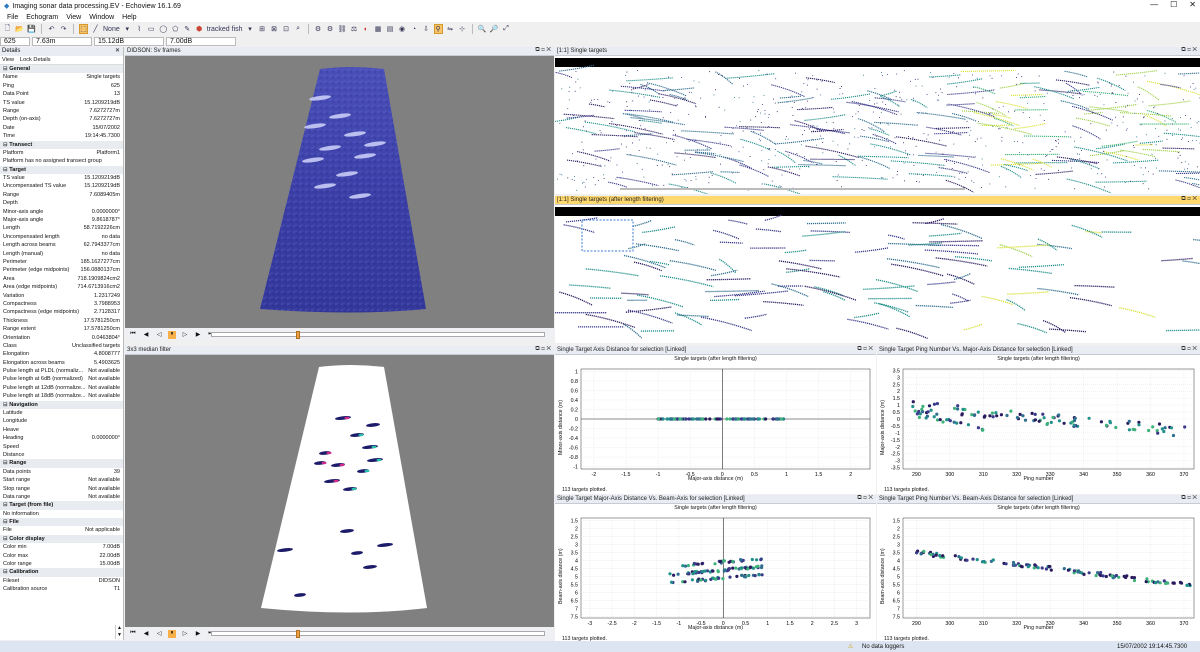 The image size is (1200, 652). Describe the element at coordinates (61, 505) in the screenshot. I see `details-section-header: Target (from file)` at that location.